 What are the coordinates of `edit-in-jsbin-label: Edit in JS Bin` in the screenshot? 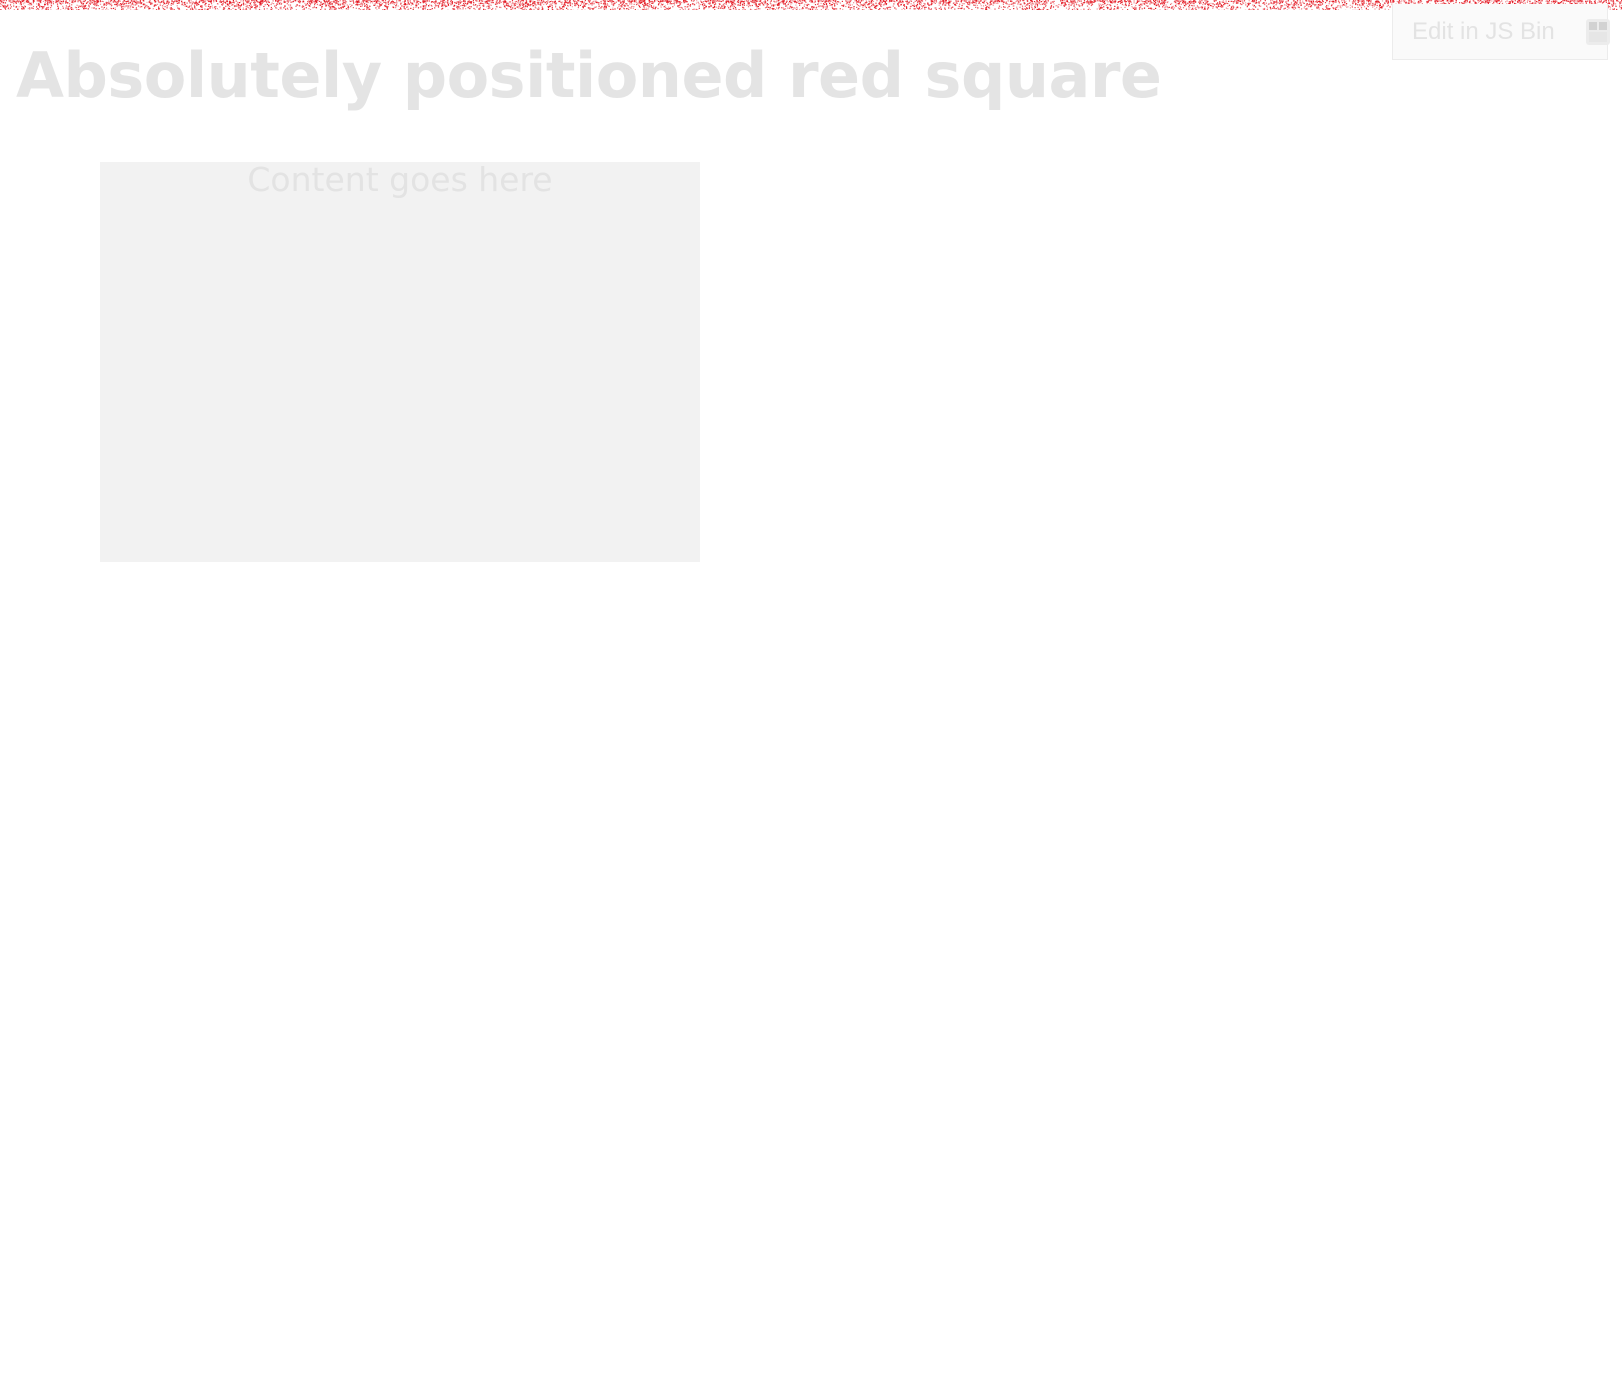 It's located at (1483, 31).